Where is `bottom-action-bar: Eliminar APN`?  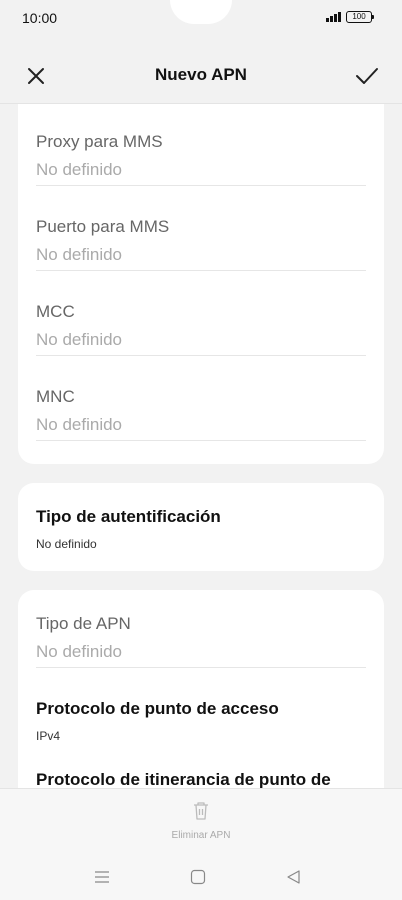
bottom-action-bar: Eliminar APN is located at coordinates (201, 844).